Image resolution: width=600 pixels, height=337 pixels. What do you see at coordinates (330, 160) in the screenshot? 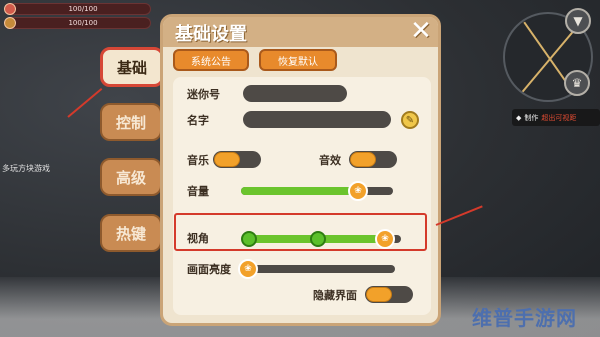
I see `sfx-label: 音效` at bounding box center [330, 160].